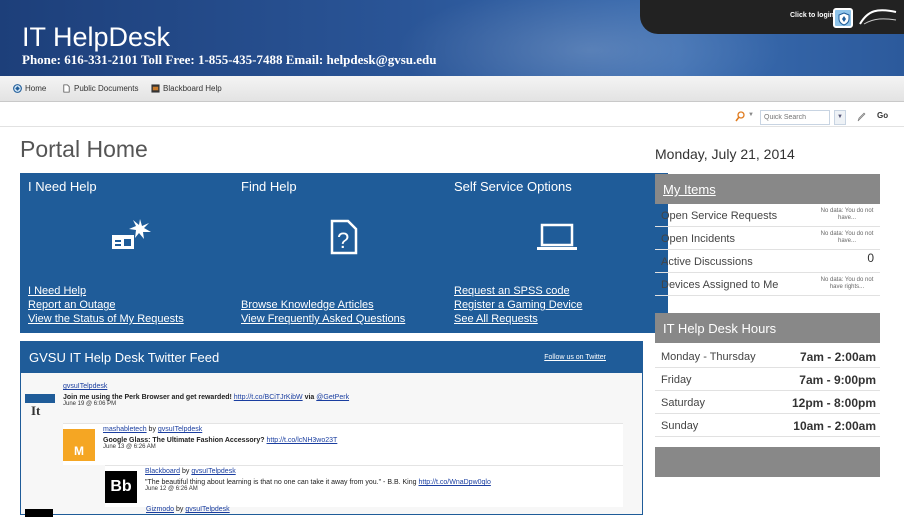 Image resolution: width=904 pixels, height=517 pixels. Describe the element at coordinates (767, 357) in the screenshot. I see `hours-row: Monday - Thursday 7am - 2:00am` at that location.